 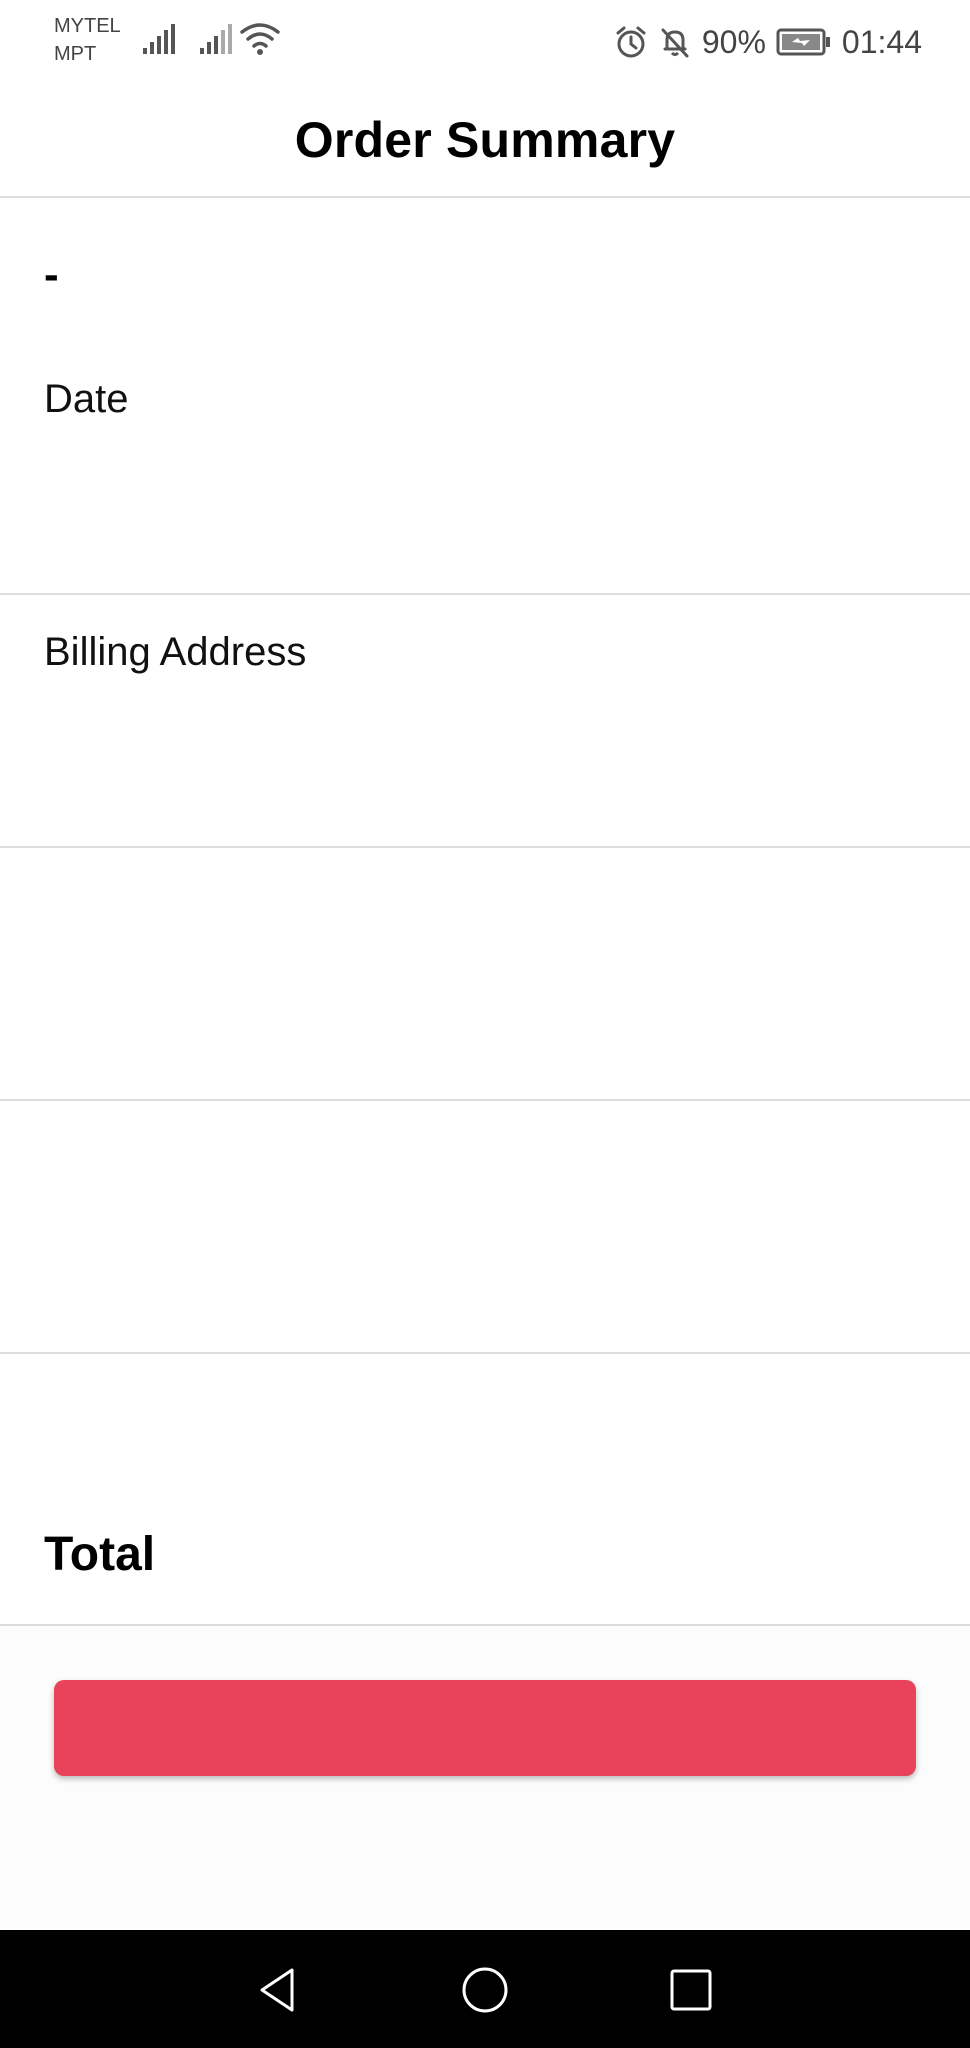 I want to click on page-title: Order Summary, so click(x=485, y=140).